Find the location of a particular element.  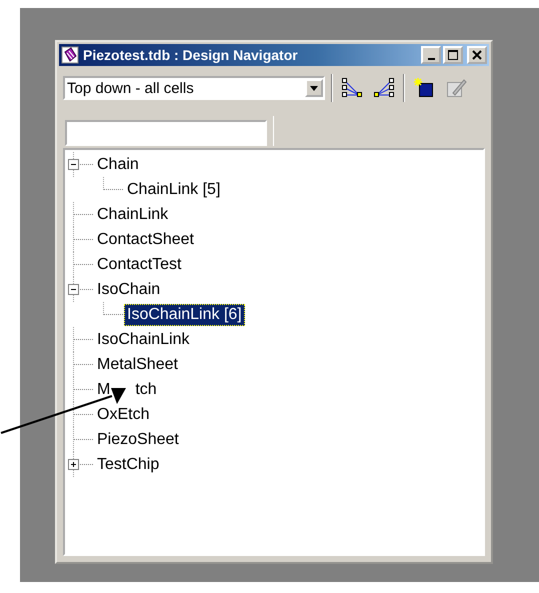

search-field is located at coordinates (166, 133).